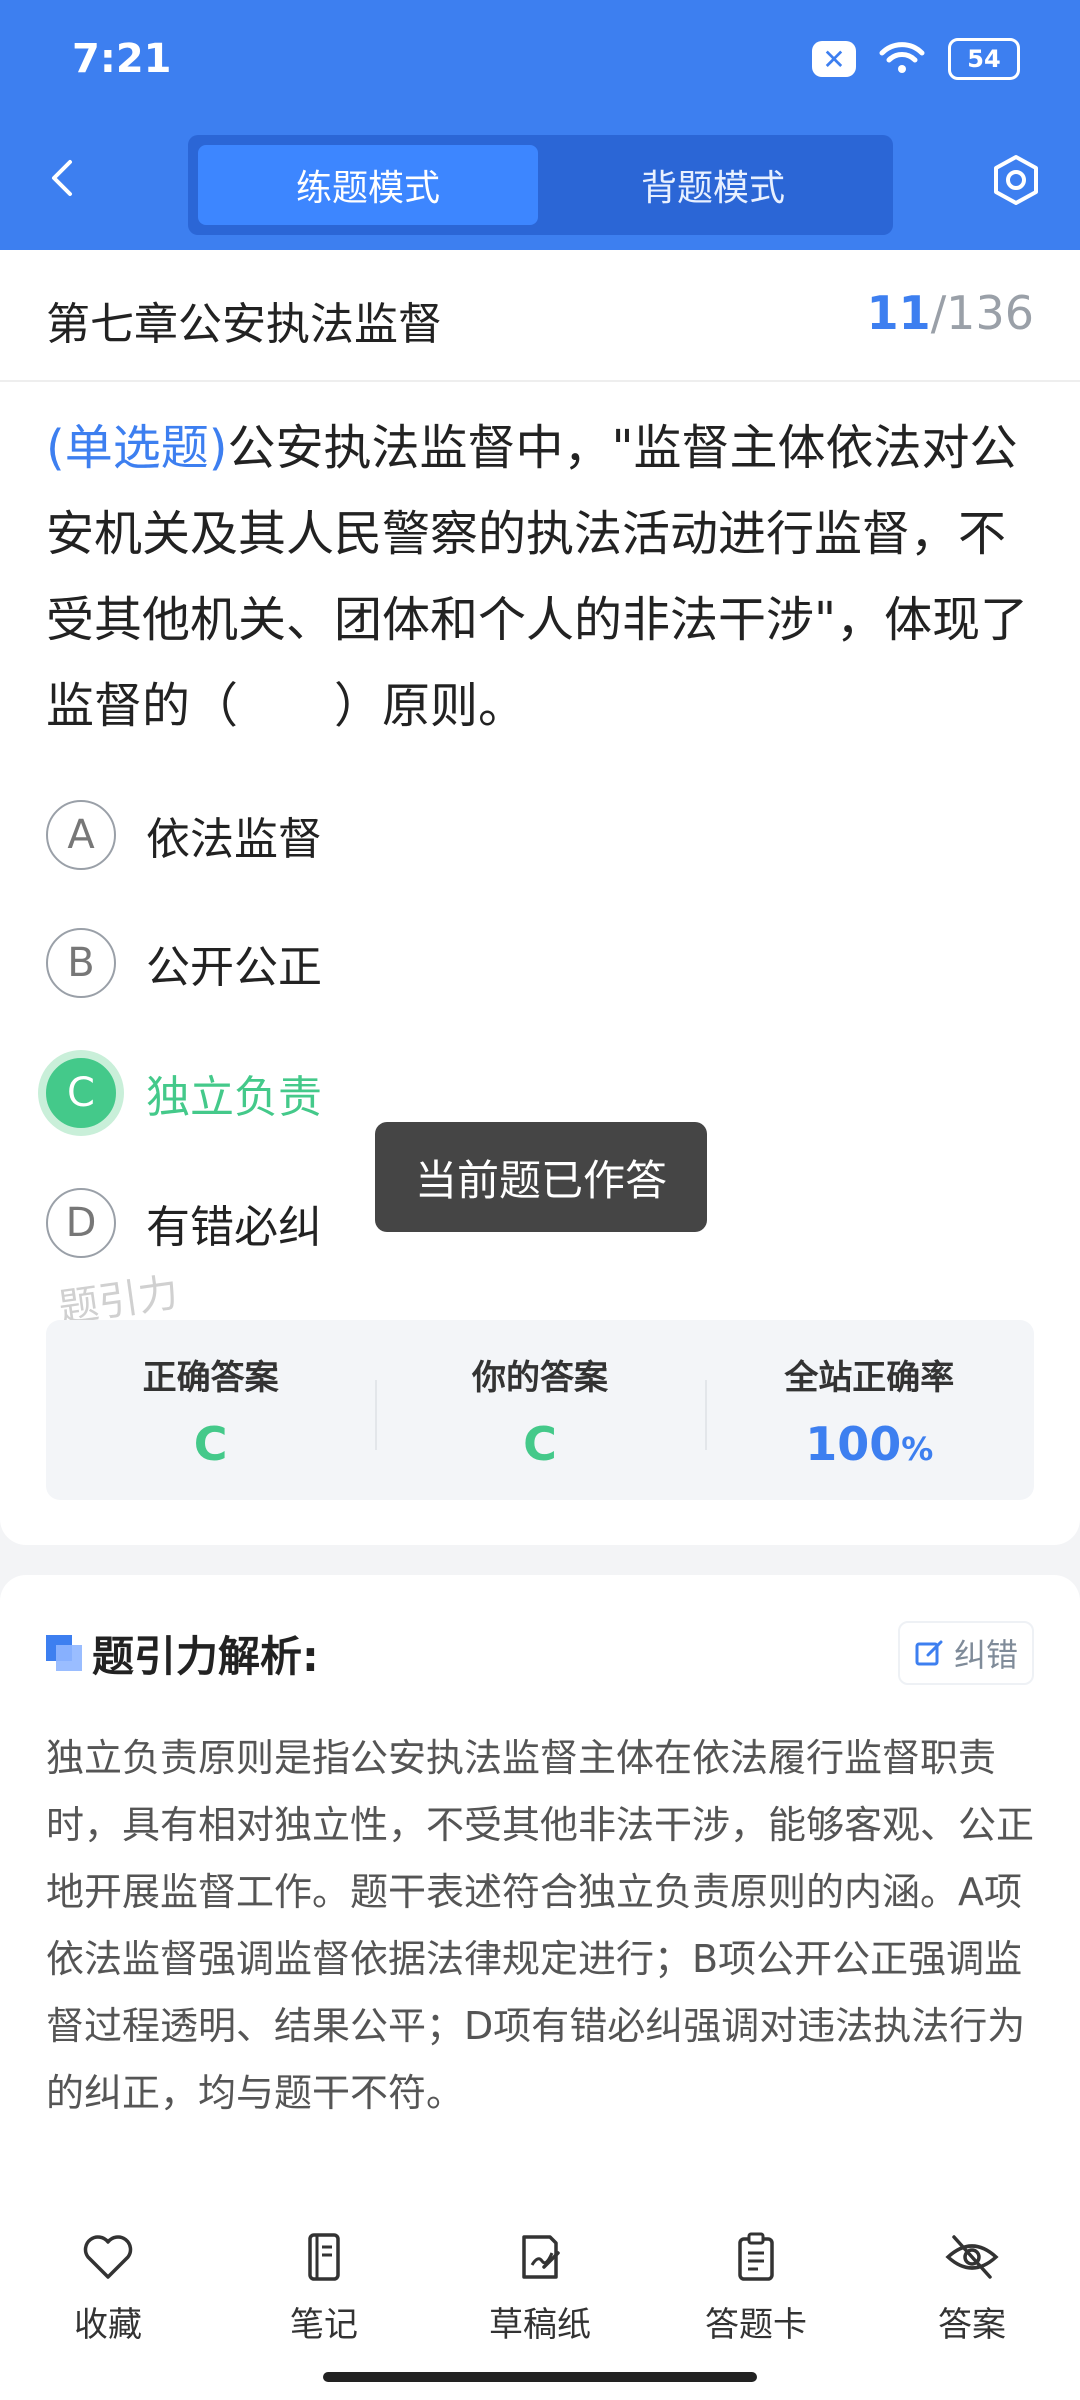 This screenshot has width=1080, height=2400. I want to click on option-d: D 有错必纠, so click(184, 1223).